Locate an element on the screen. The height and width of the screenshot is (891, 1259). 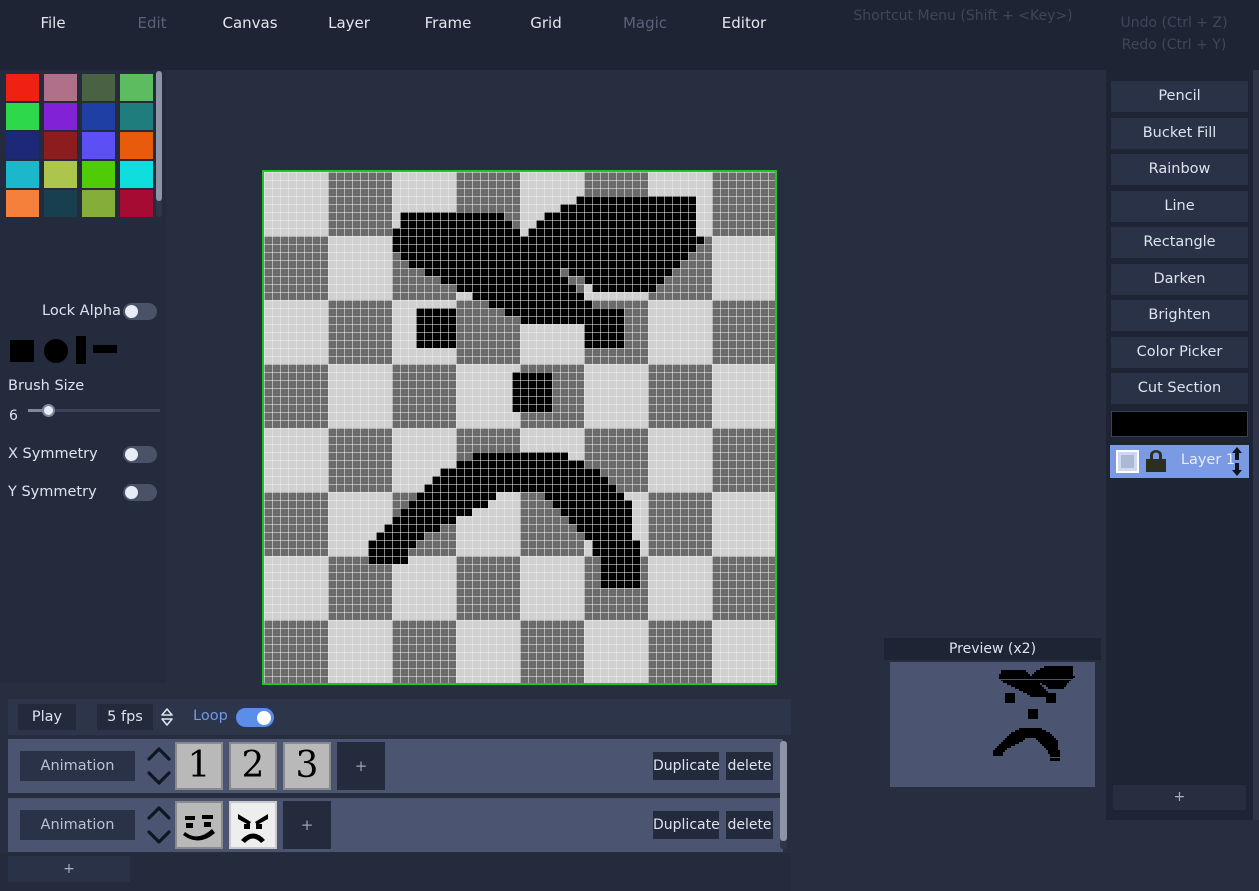
menu-item-edit: Edit is located at coordinates (151, 23).